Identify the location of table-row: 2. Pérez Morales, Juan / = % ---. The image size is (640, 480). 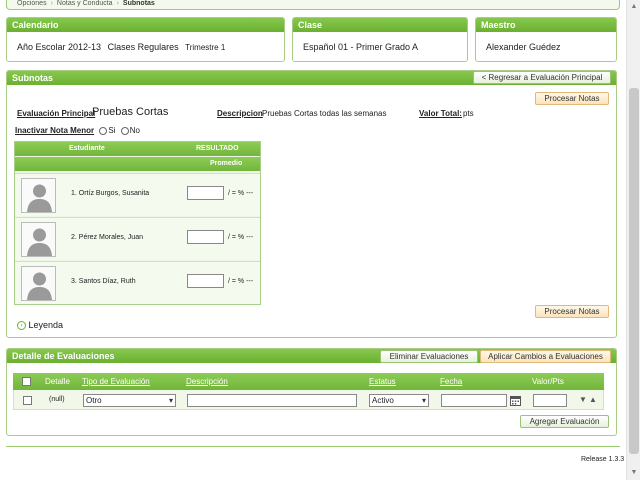
(137, 238).